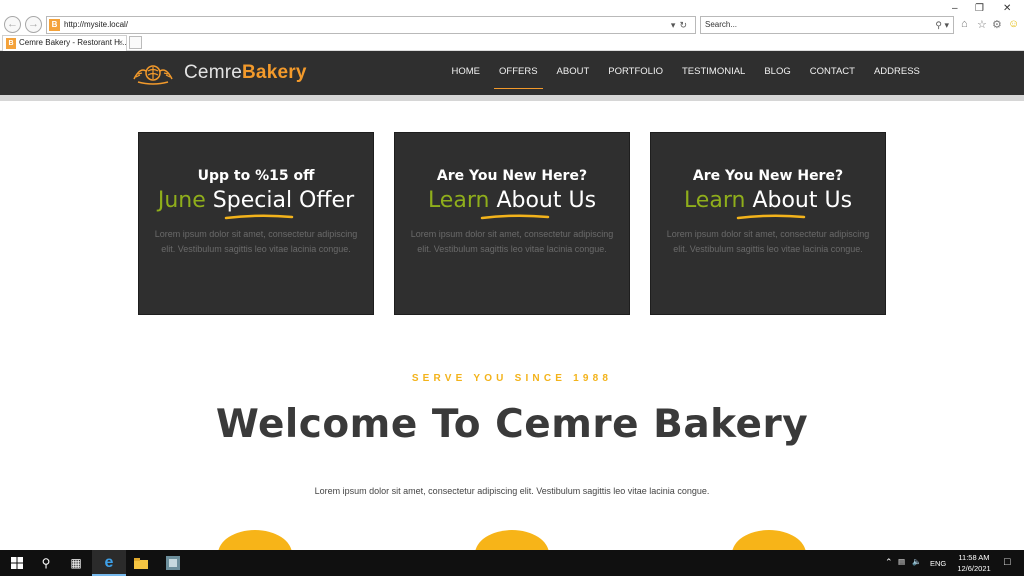  Describe the element at coordinates (512, 378) in the screenshot. I see `section-kicker: SERVE YOU SINCE 1988` at that location.